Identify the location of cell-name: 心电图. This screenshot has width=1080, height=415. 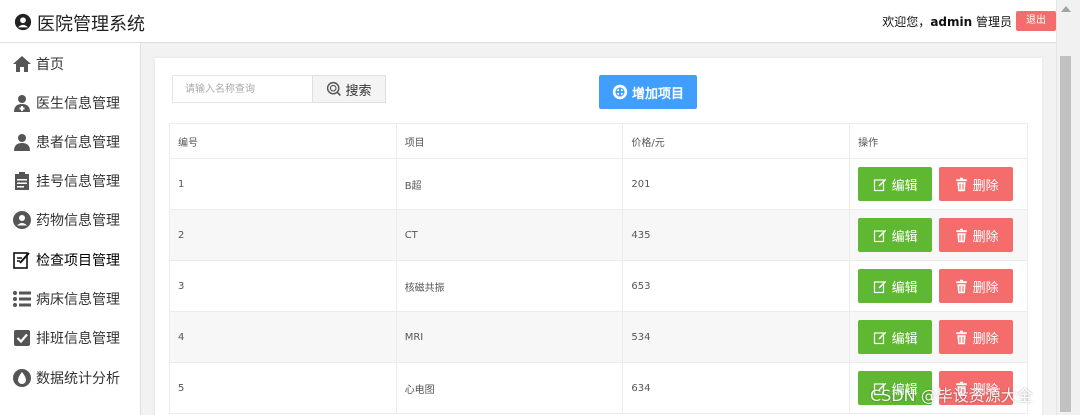
(509, 388).